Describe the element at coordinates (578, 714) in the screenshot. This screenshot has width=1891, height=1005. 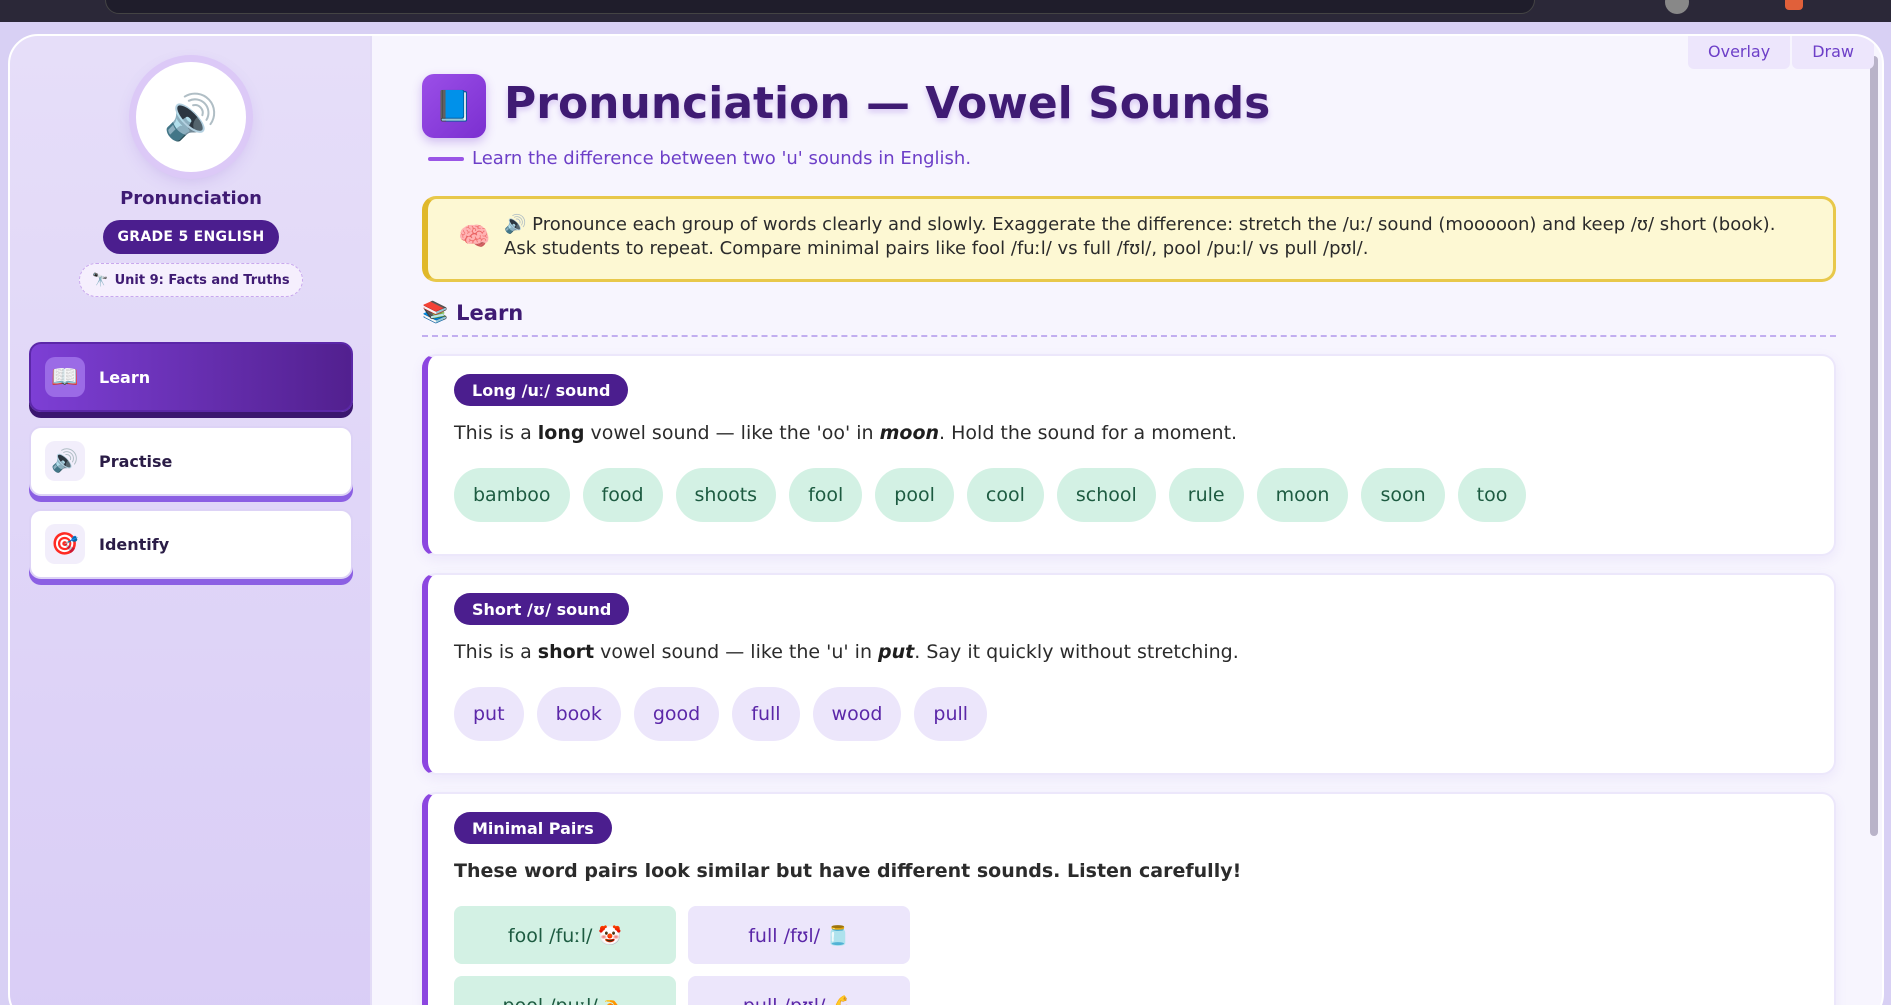
I see `word-chip: book` at that location.